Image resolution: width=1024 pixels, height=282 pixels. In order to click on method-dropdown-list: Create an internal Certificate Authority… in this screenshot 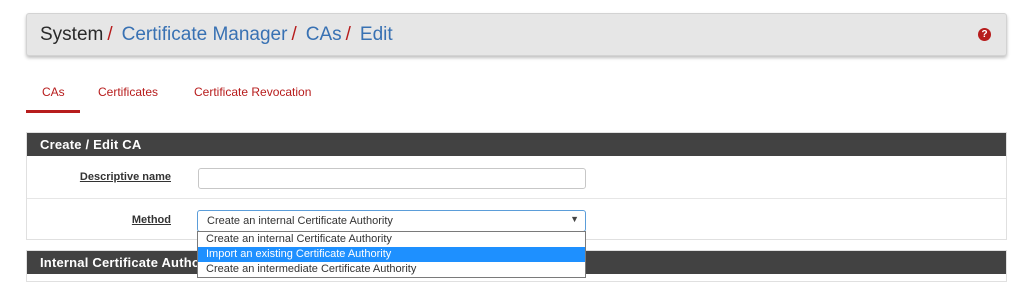, I will do `click(391, 254)`.